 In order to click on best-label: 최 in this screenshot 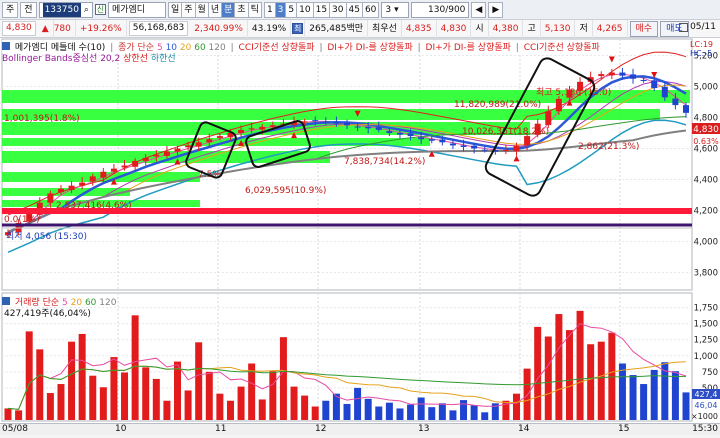, I will do `click(298, 28)`.